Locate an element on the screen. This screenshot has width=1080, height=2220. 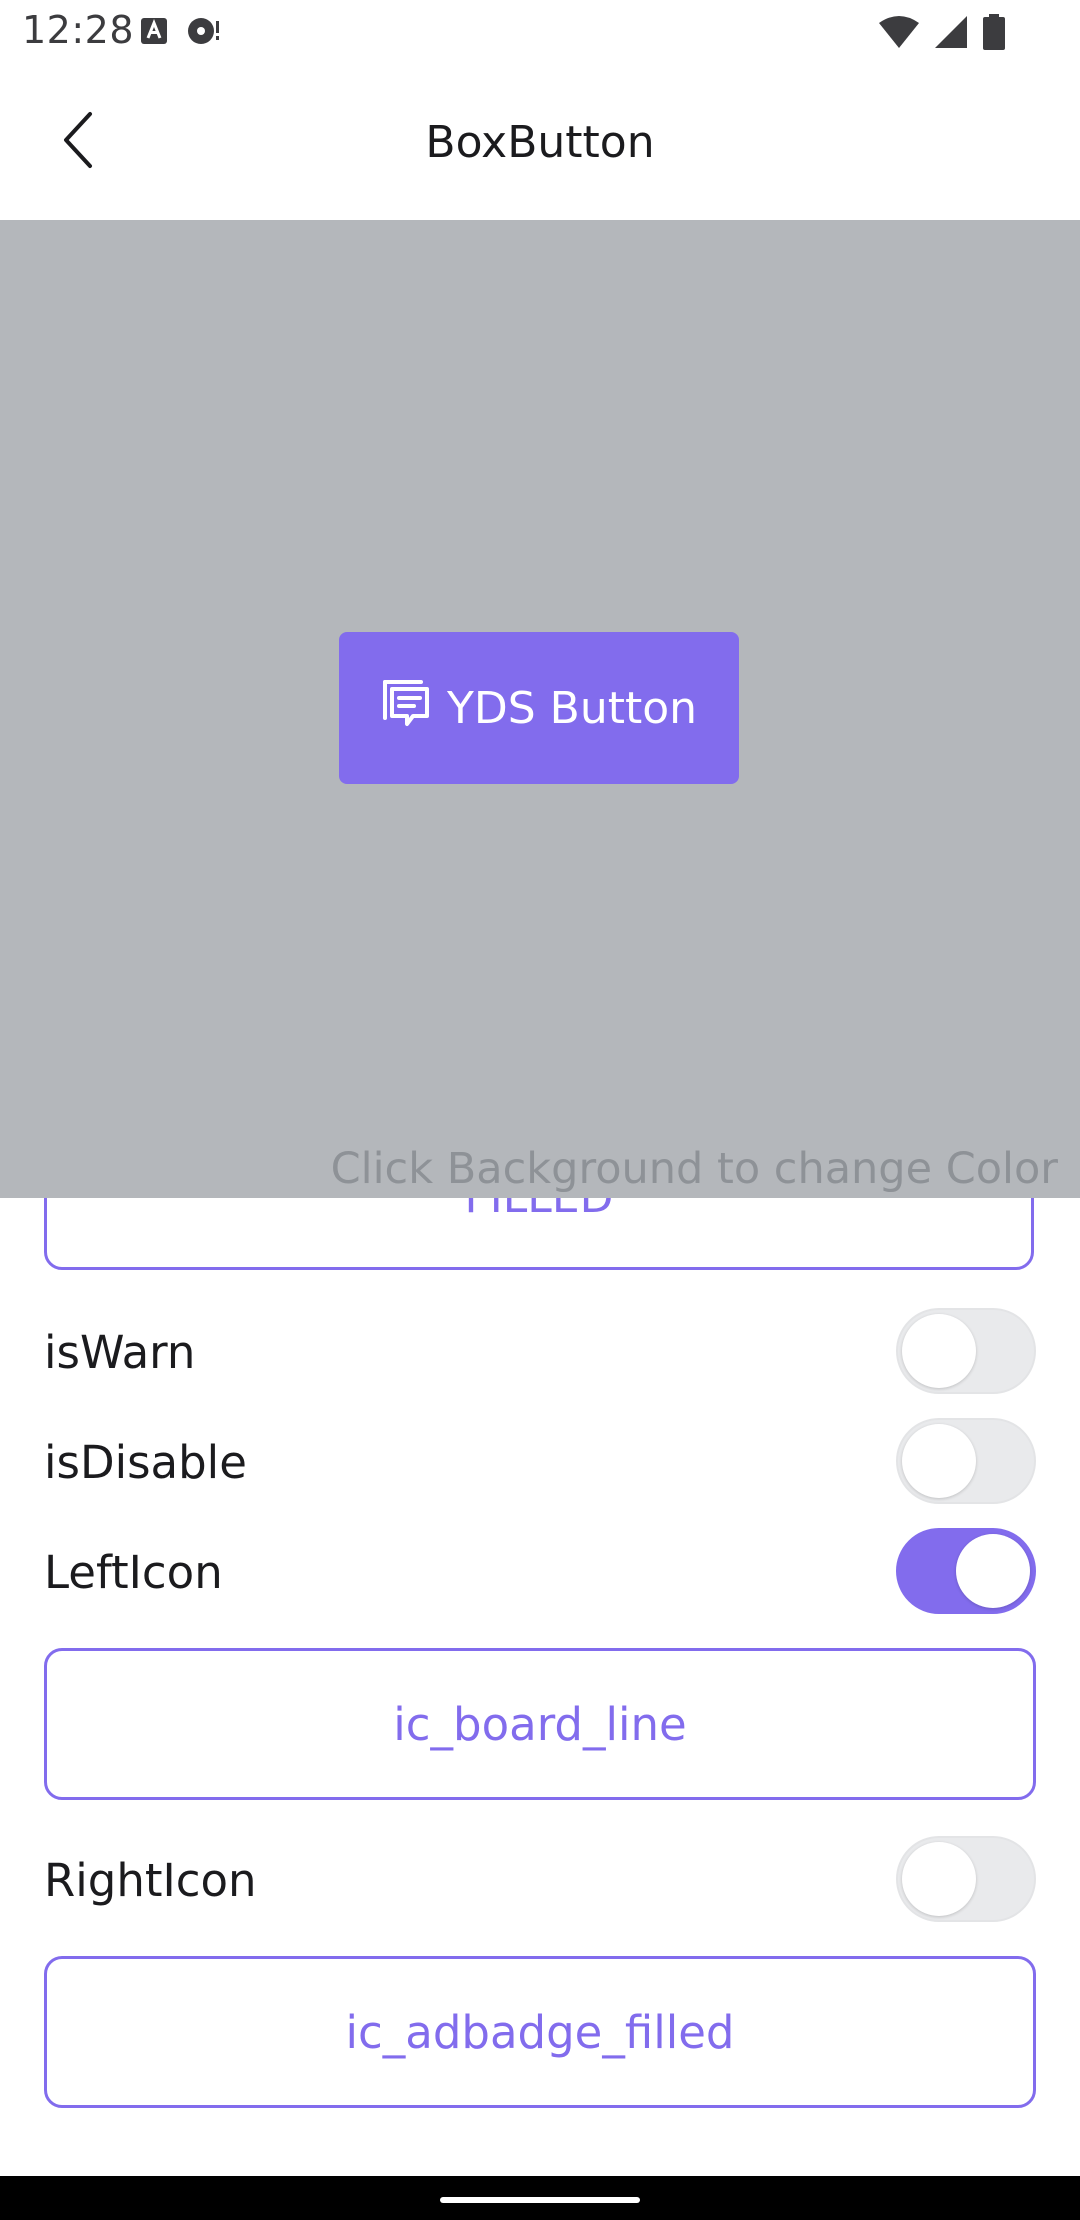
app-bar: BoxButton is located at coordinates (540, 143).